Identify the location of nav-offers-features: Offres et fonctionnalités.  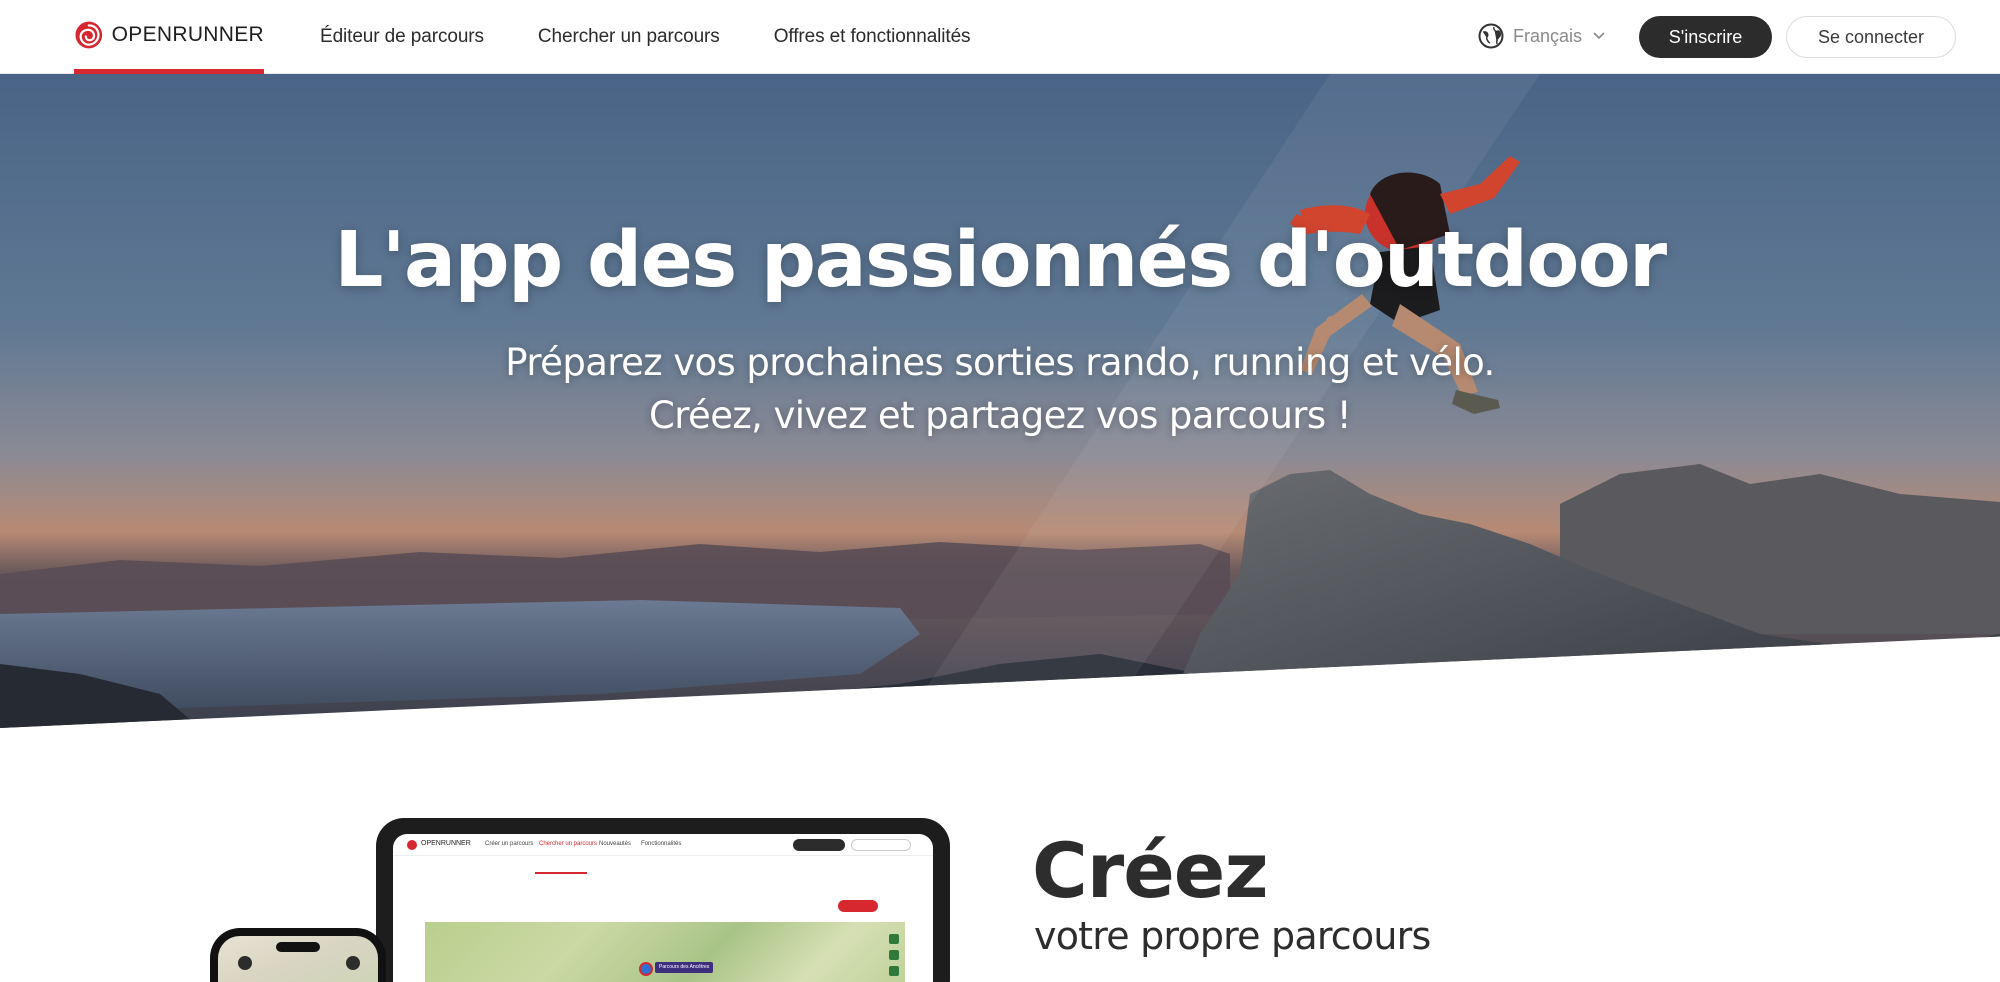
(872, 37).